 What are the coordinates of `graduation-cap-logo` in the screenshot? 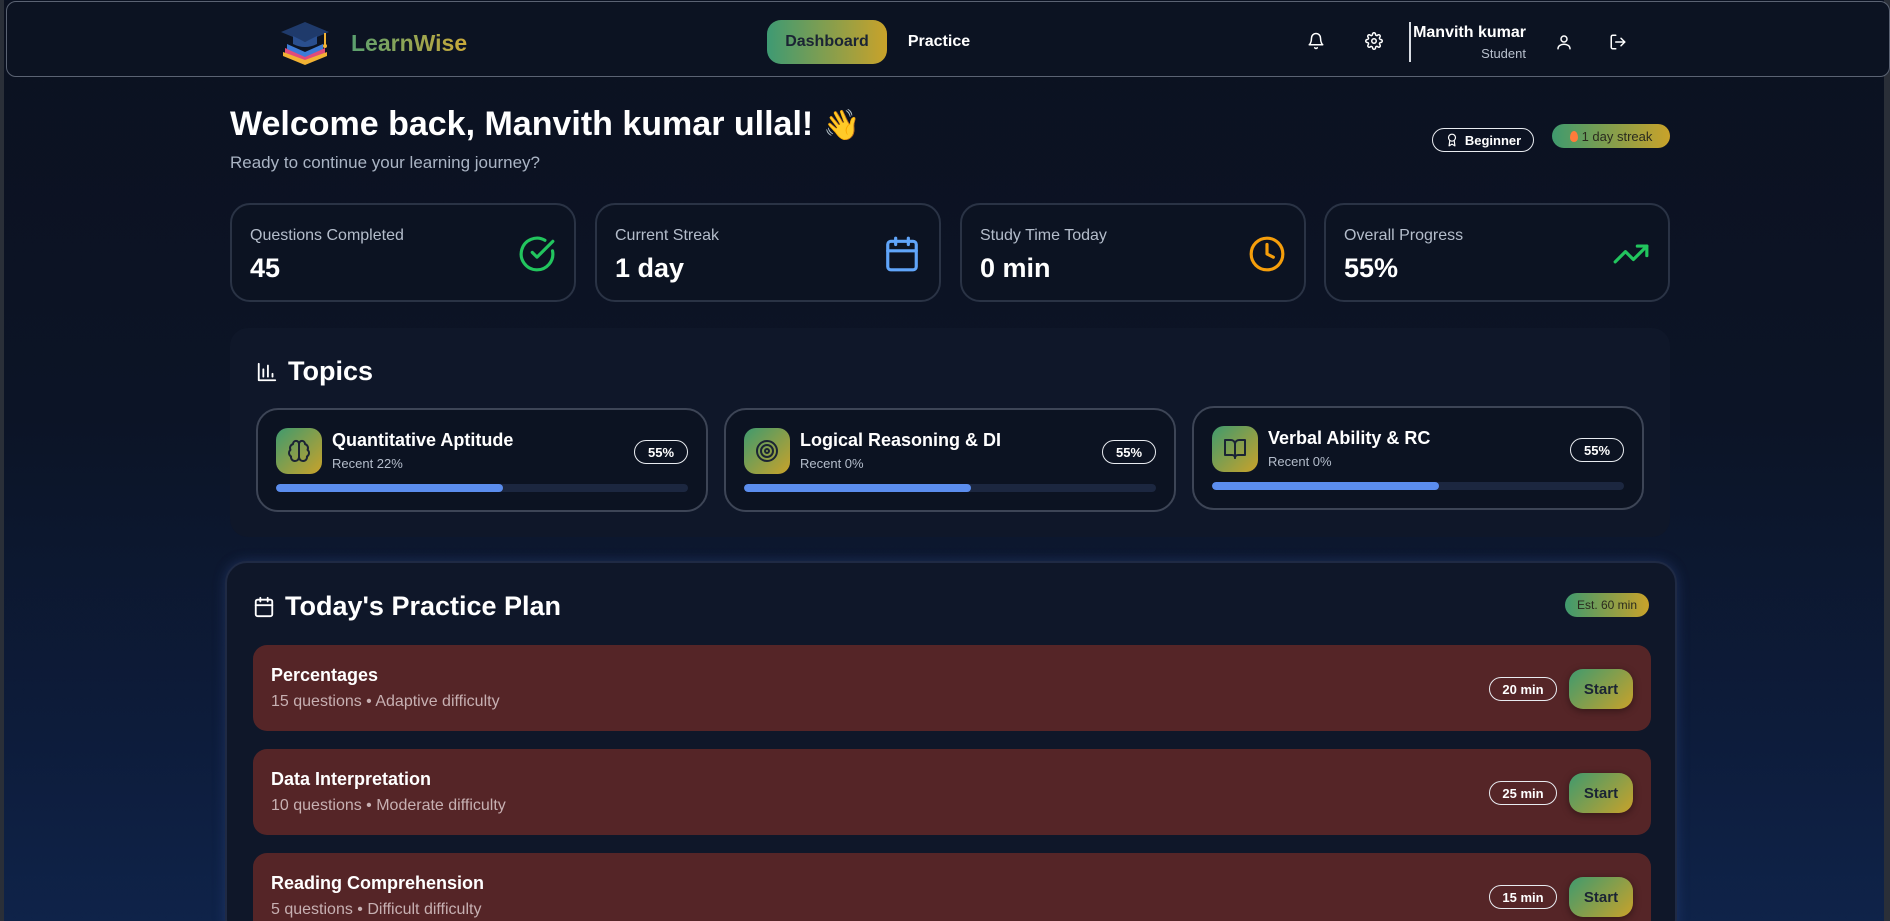 It's located at (305, 43).